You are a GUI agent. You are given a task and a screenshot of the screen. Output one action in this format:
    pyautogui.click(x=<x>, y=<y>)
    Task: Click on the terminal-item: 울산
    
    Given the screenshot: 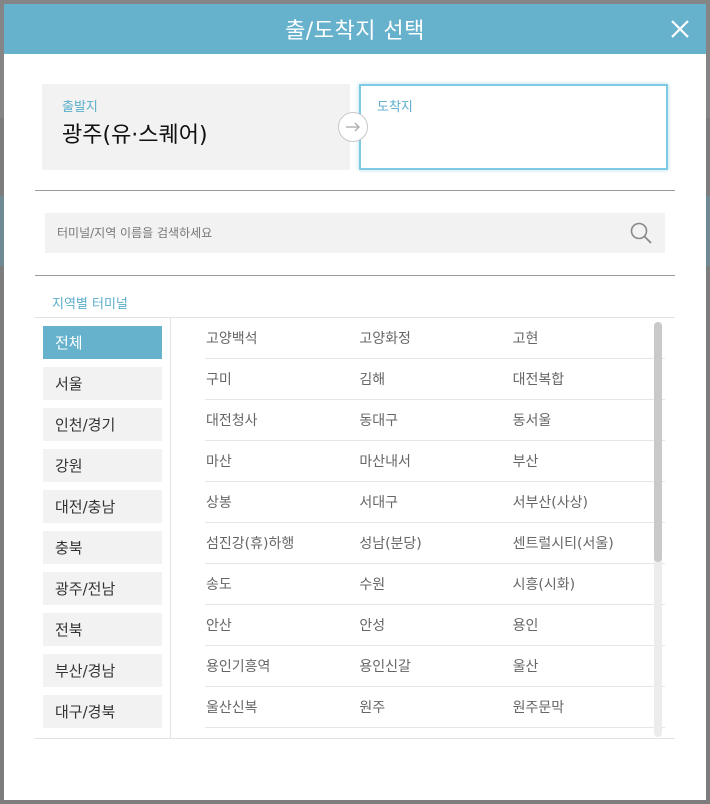 What is the action you would take?
    pyautogui.click(x=588, y=666)
    